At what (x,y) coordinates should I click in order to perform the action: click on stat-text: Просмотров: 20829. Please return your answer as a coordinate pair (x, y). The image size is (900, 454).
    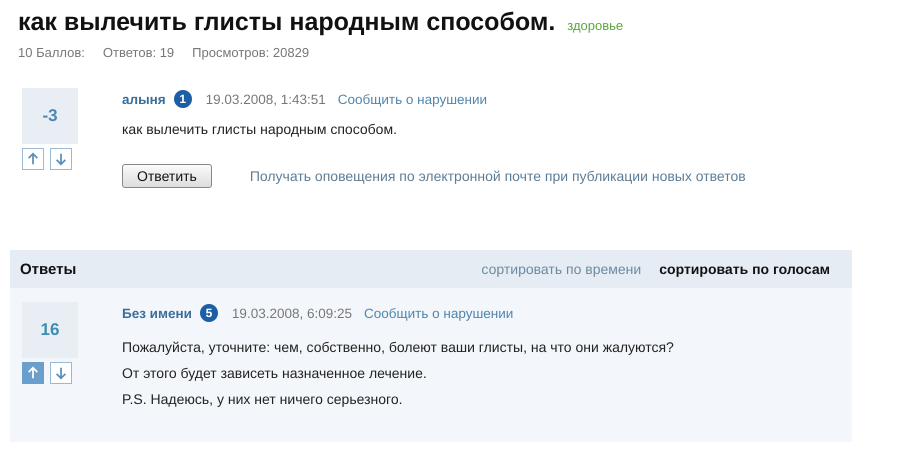
    Looking at the image, I should click on (251, 52).